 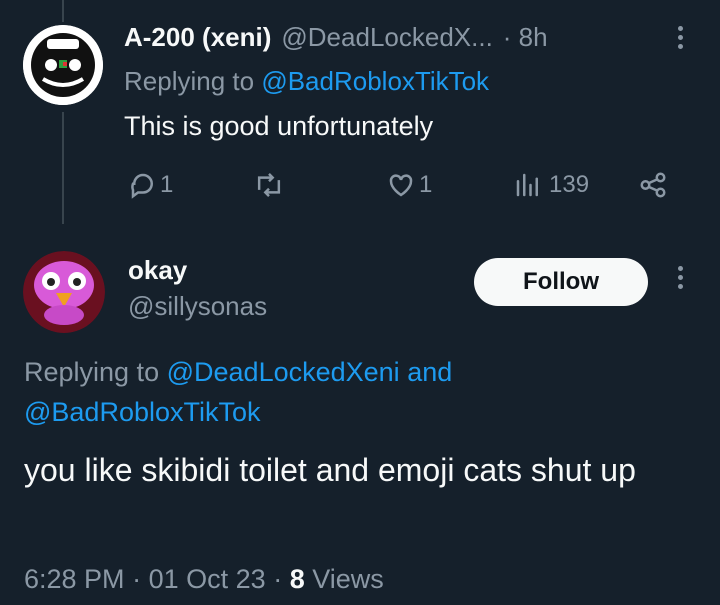 What do you see at coordinates (283, 372) in the screenshot?
I see `main-replying-link-1: @DeadLockedXeni` at bounding box center [283, 372].